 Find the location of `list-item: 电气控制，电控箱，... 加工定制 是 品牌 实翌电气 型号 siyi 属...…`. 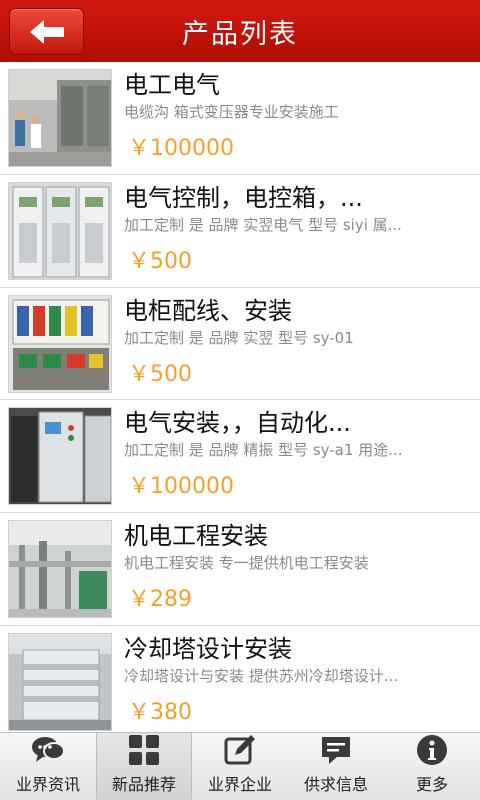

list-item: 电气控制，电控箱，... 加工定制 是 品牌 实翌电气 型号 siyi 属...… is located at coordinates (240, 231).